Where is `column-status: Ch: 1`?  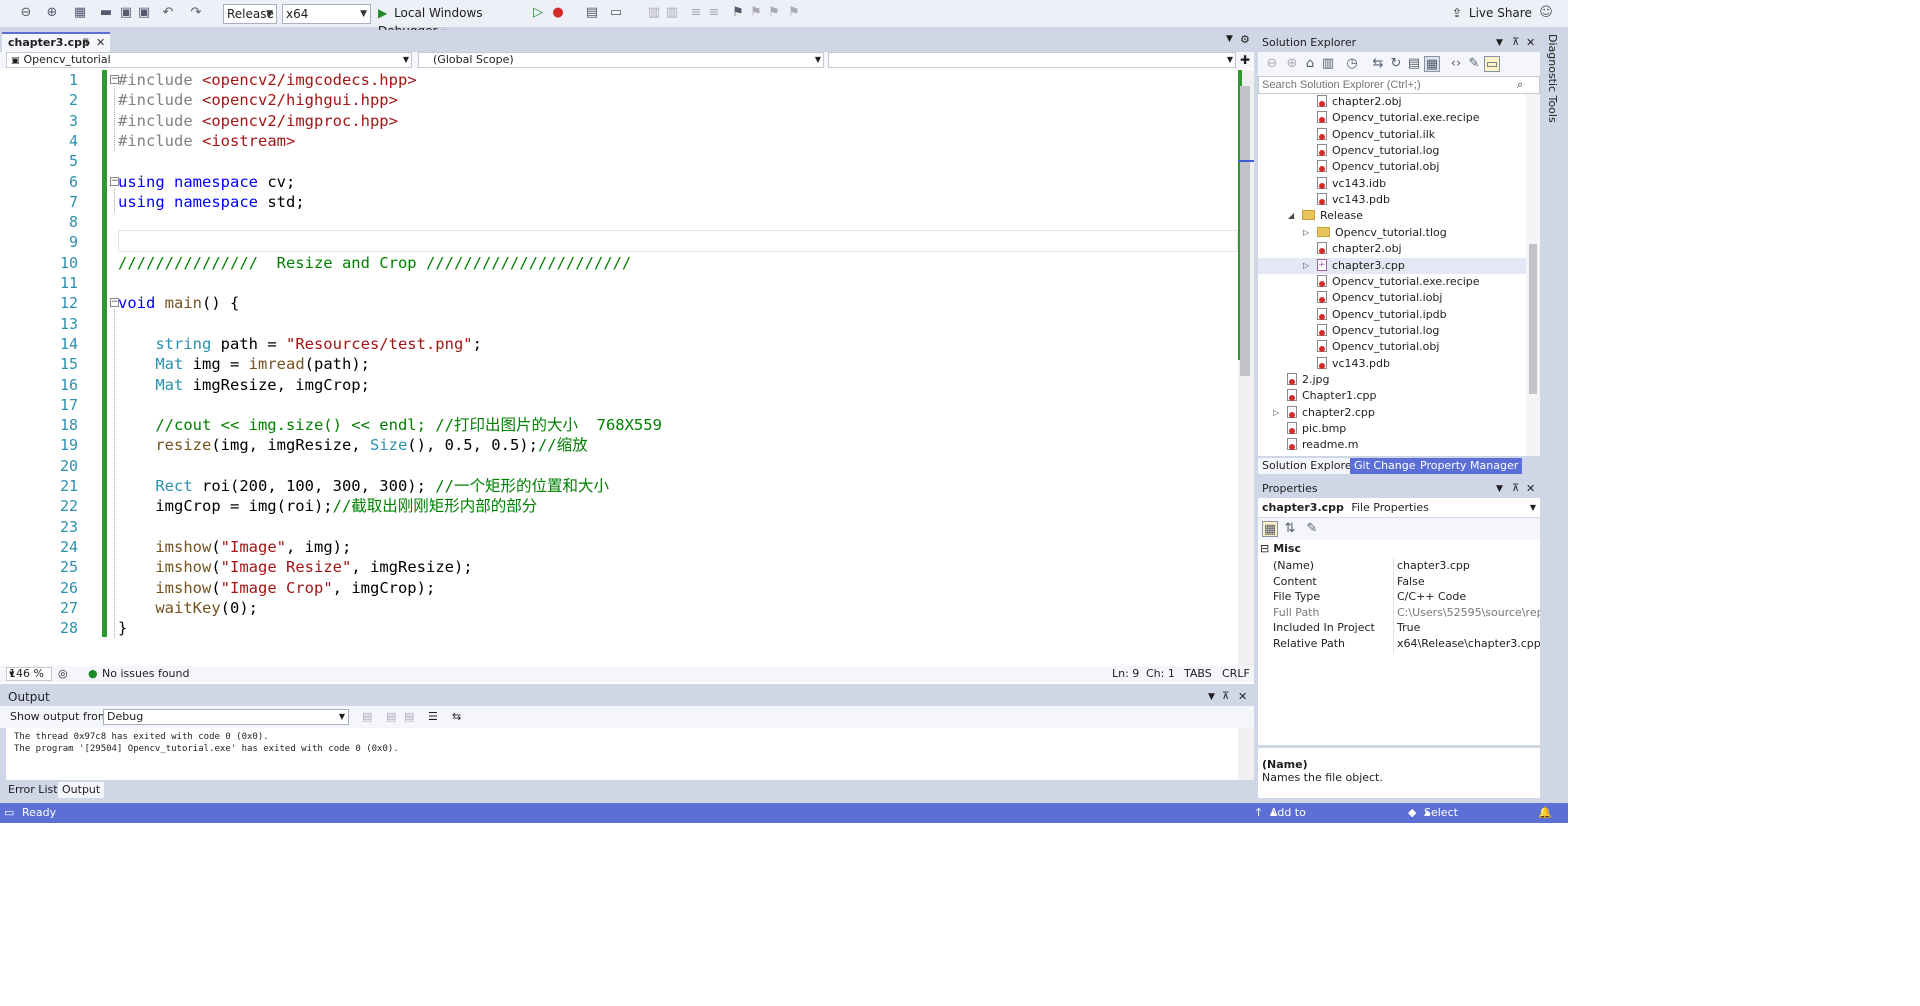
column-status: Ch: 1 is located at coordinates (1160, 674).